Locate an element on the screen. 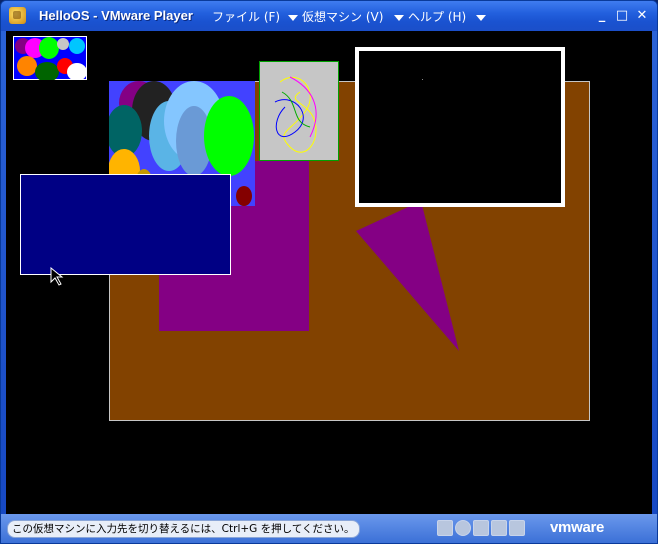  sketch-window is located at coordinates (299, 111).